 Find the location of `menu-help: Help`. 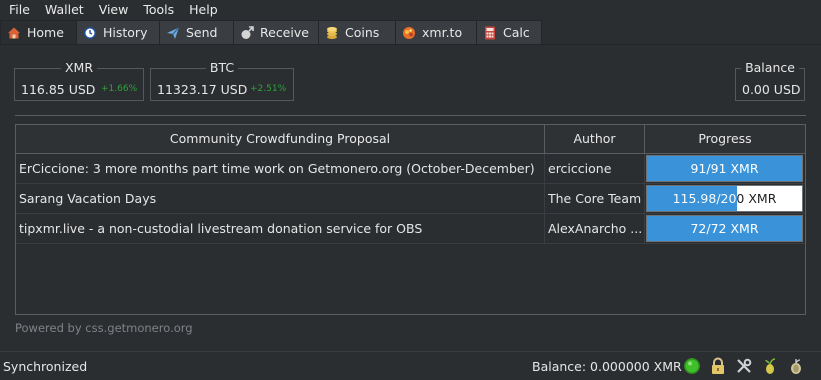

menu-help: Help is located at coordinates (202, 10).